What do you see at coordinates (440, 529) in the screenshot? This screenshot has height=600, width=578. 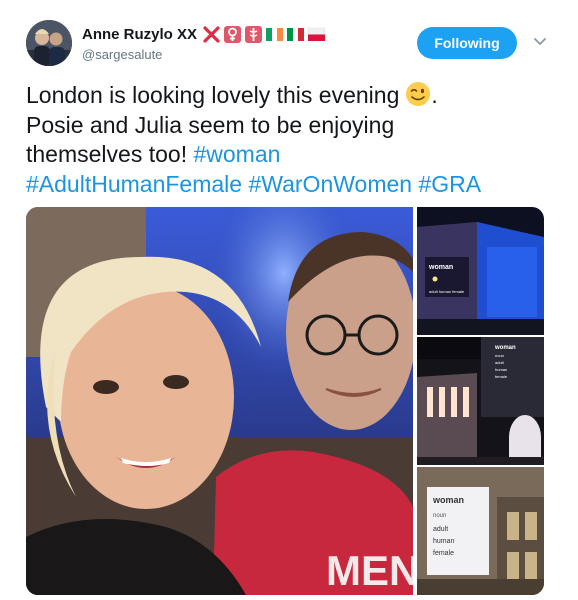 I see `projection-adult-3: adult` at bounding box center [440, 529].